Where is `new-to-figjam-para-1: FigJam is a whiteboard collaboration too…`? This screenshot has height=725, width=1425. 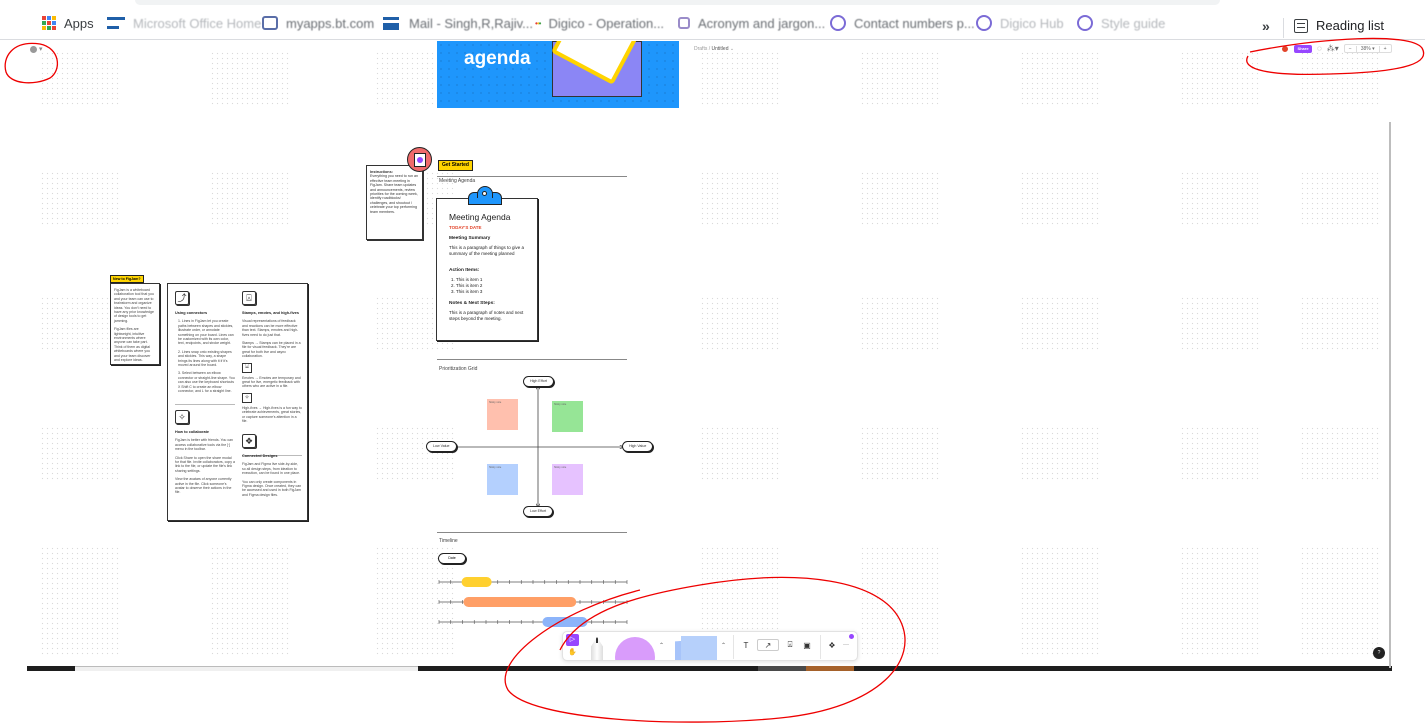
new-to-figjam-para-1: FigJam is a whiteboard collaboration too… is located at coordinates (134, 305).